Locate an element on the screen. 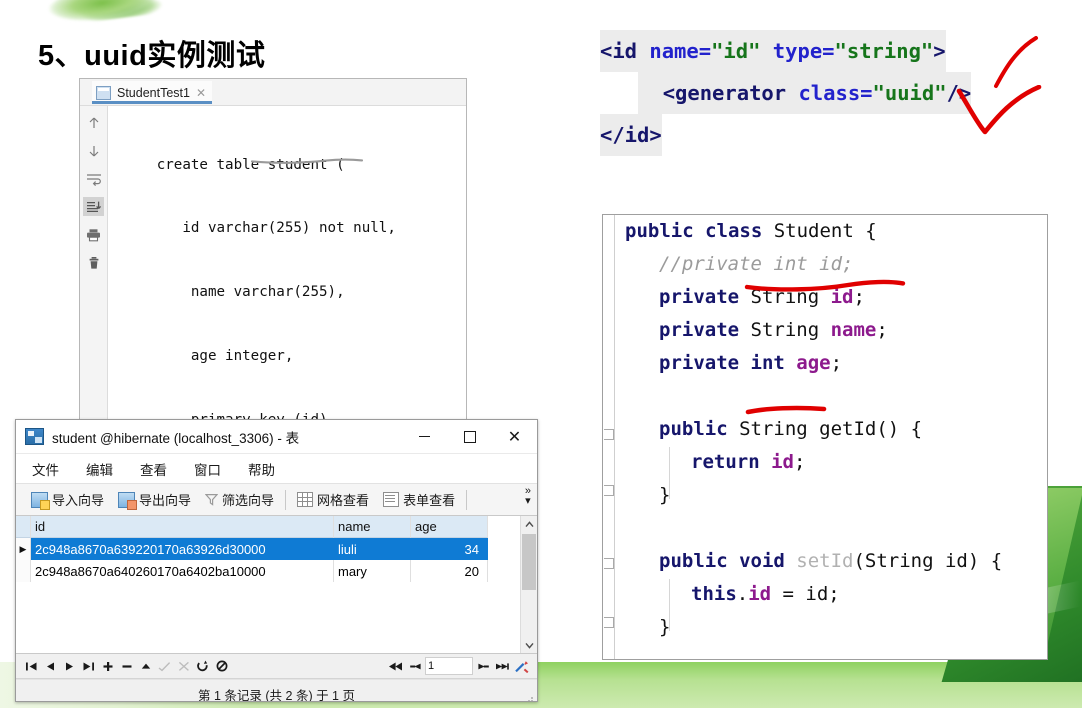 The image size is (1082, 708). cell-name: liuli is located at coordinates (372, 549).